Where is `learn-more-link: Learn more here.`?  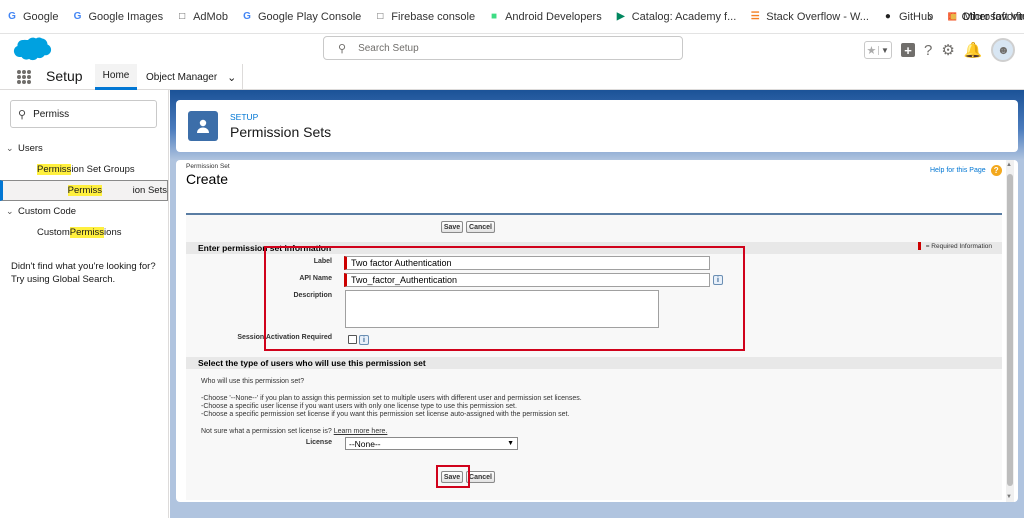
learn-more-link: Learn more here. is located at coordinates (361, 431).